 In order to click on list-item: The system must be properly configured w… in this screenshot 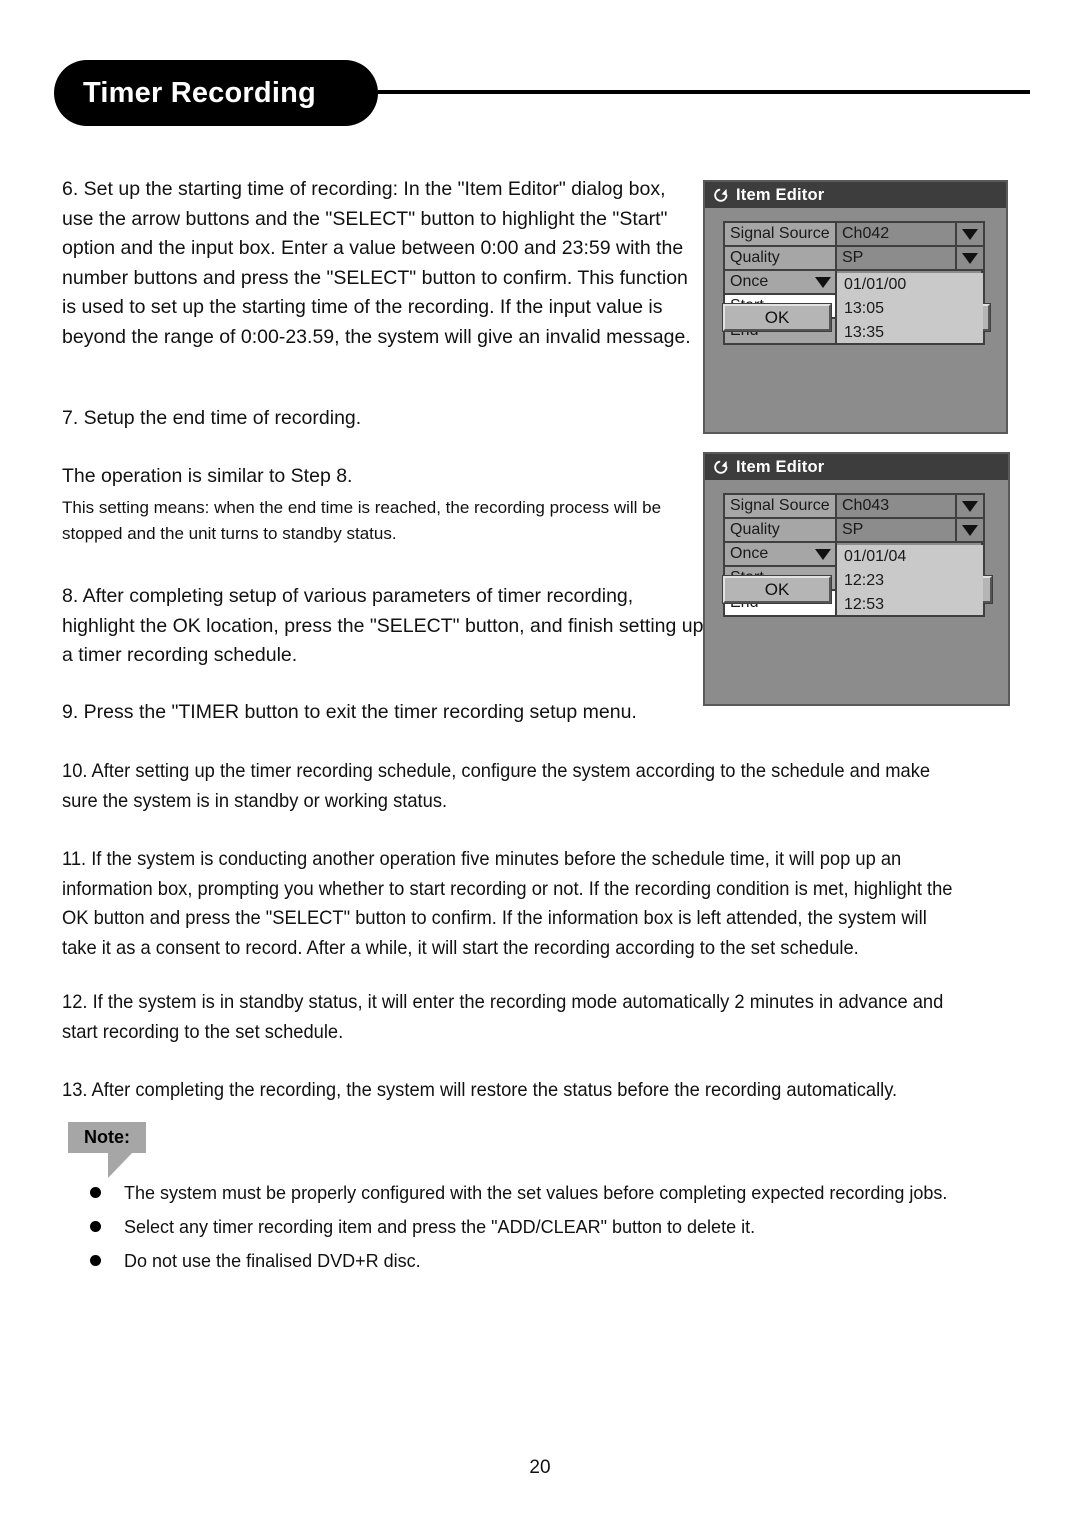, I will do `click(542, 1193)`.